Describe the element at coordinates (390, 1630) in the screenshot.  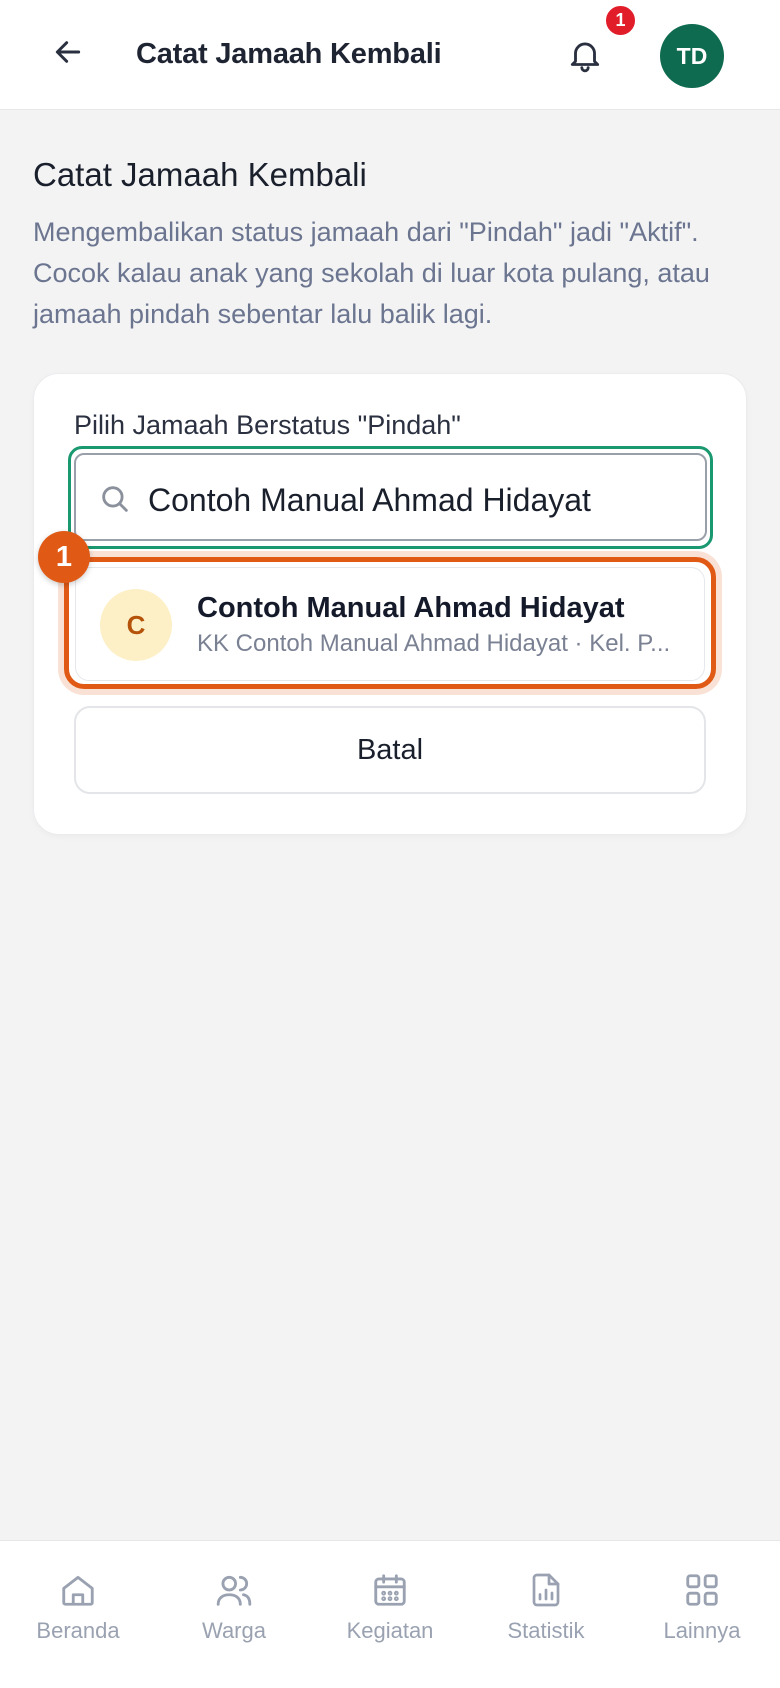
I see `nav-label: Kegiatan` at that location.